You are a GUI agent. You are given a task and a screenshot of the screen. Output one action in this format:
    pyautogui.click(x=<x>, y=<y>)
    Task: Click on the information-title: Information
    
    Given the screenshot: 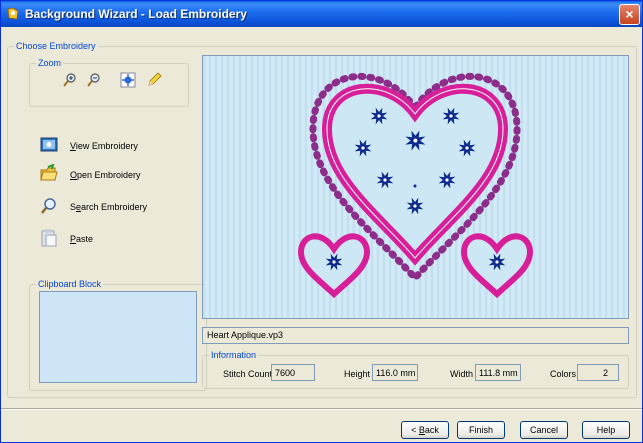 What is the action you would take?
    pyautogui.click(x=234, y=355)
    